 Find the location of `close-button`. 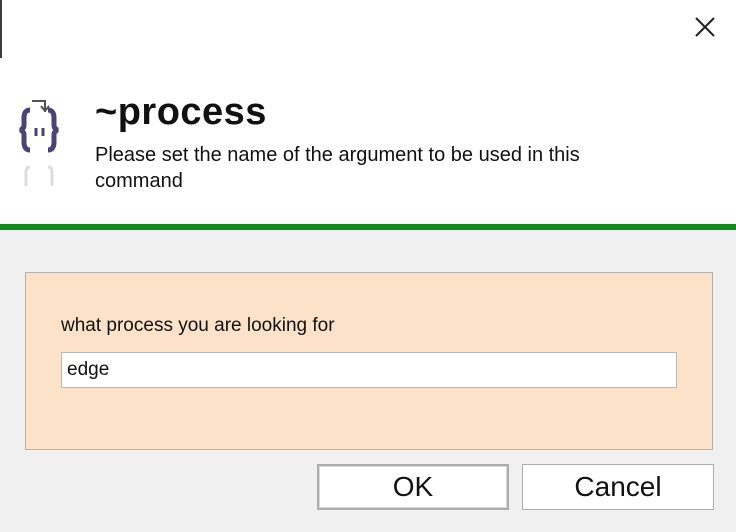

close-button is located at coordinates (705, 27).